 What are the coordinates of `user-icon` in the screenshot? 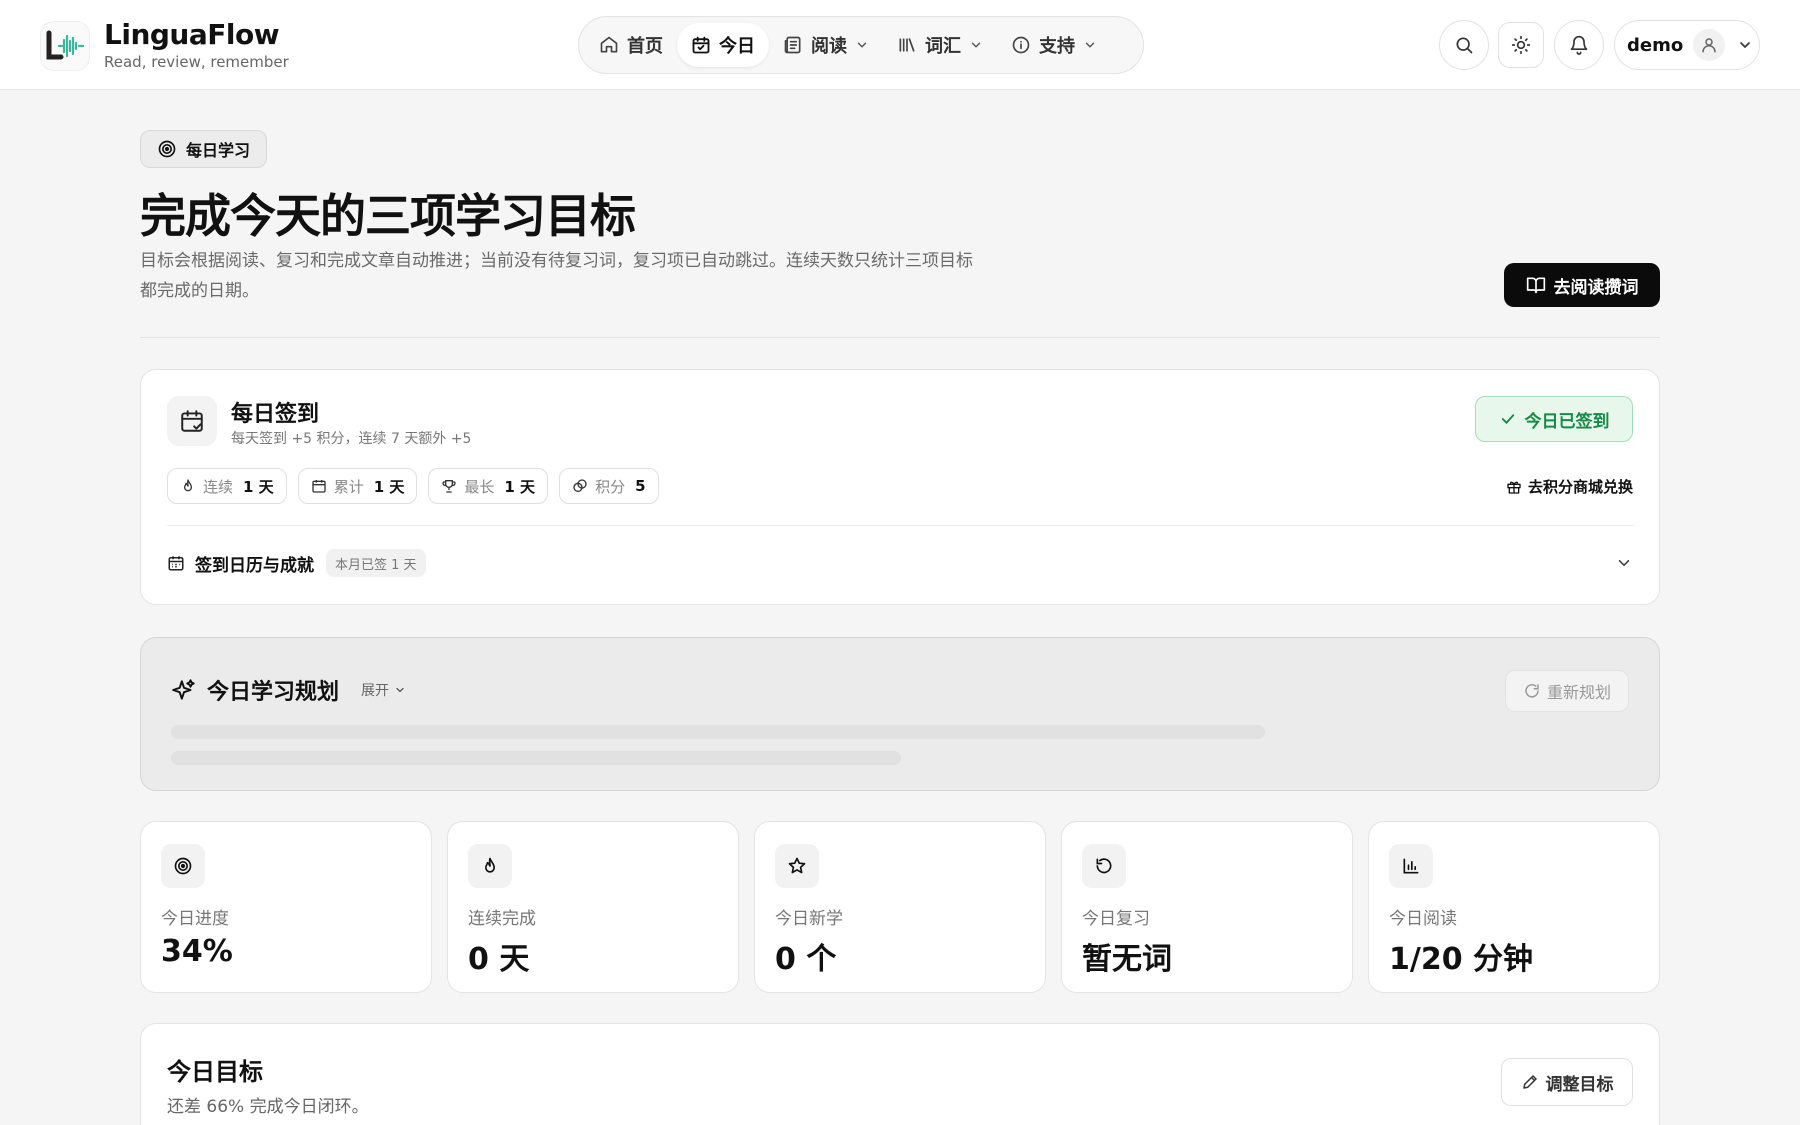 It's located at (1709, 45).